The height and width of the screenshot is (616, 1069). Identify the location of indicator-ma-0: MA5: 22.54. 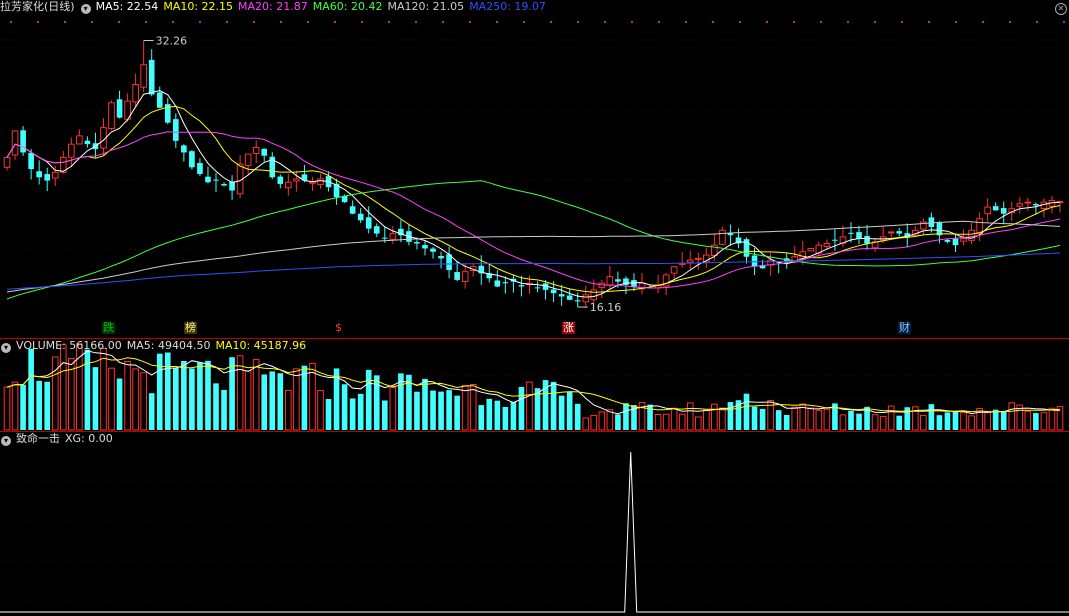
(127, 6).